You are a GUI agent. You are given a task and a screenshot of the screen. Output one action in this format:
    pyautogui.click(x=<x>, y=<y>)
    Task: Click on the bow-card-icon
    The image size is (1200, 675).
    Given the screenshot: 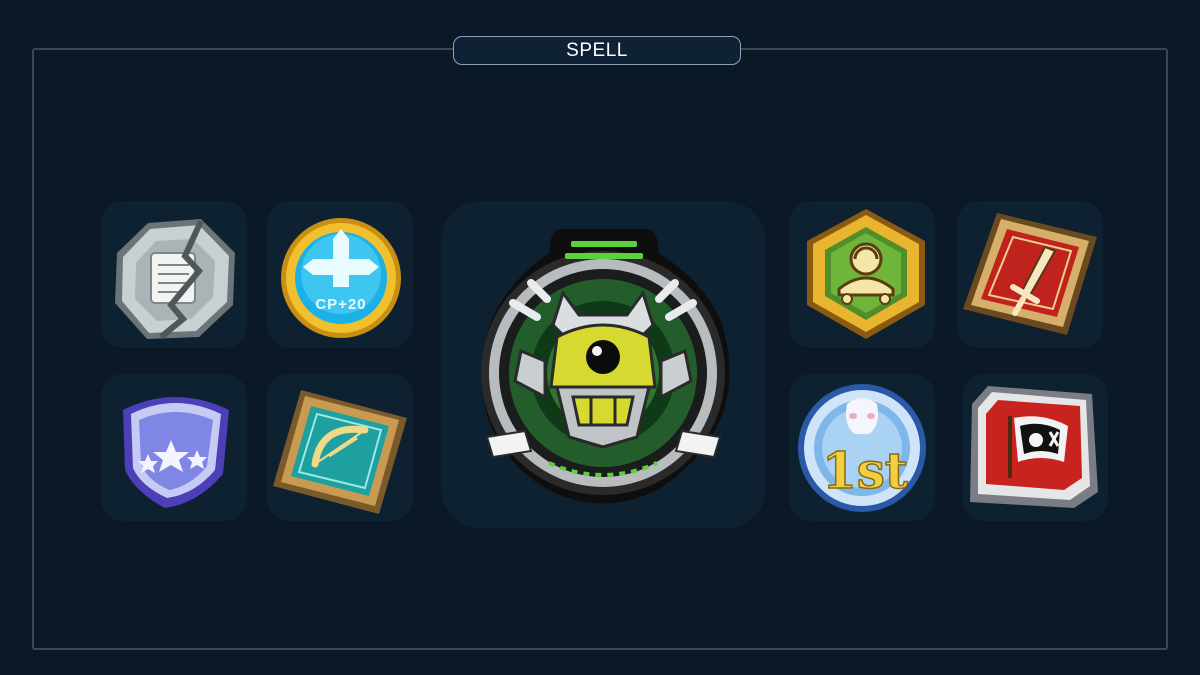 What is the action you would take?
    pyautogui.click(x=340, y=452)
    